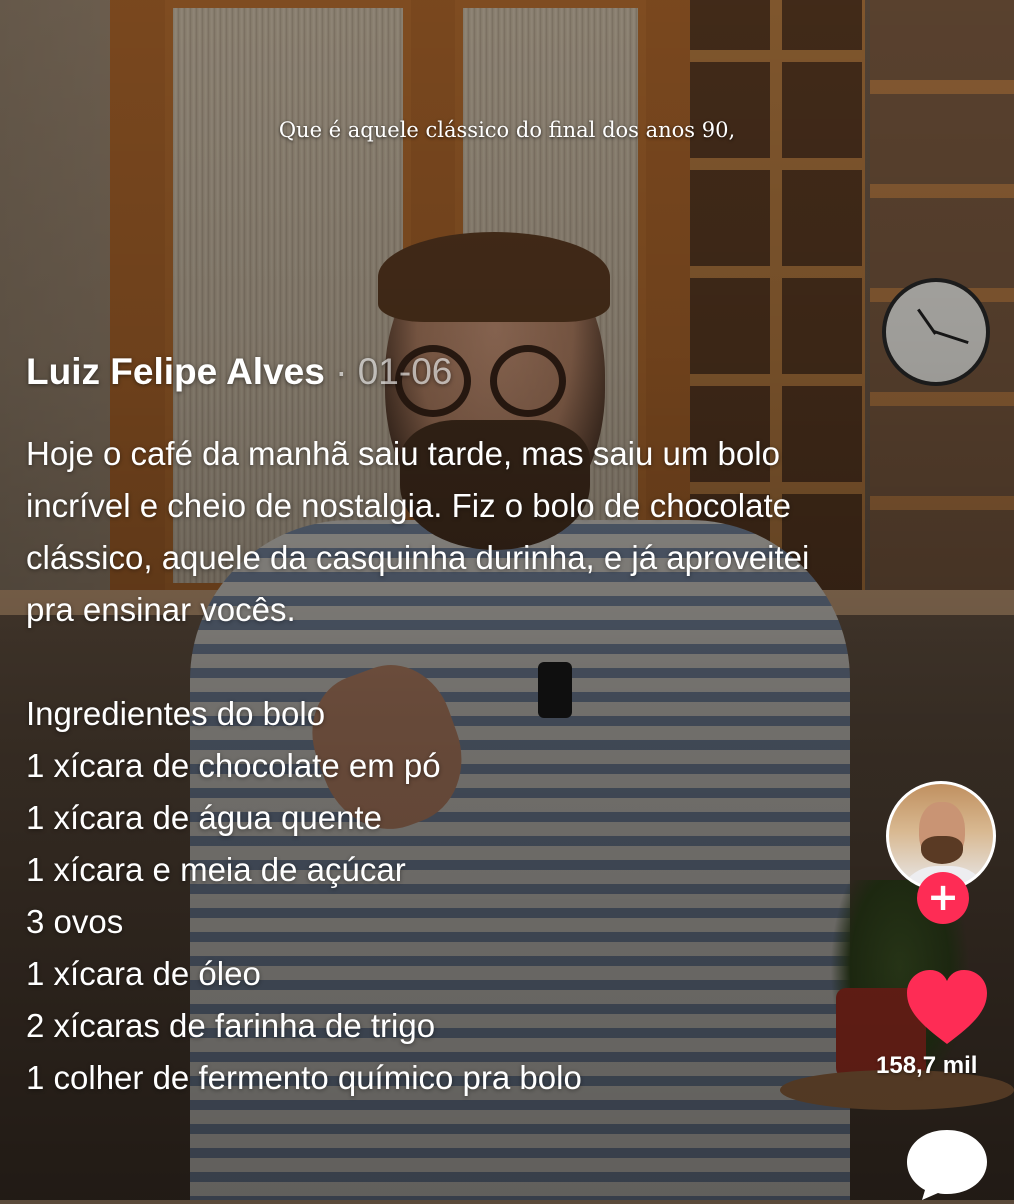 The image size is (1014, 1204). Describe the element at coordinates (927, 1065) in the screenshot. I see `like-count: 158,7 mil` at that location.